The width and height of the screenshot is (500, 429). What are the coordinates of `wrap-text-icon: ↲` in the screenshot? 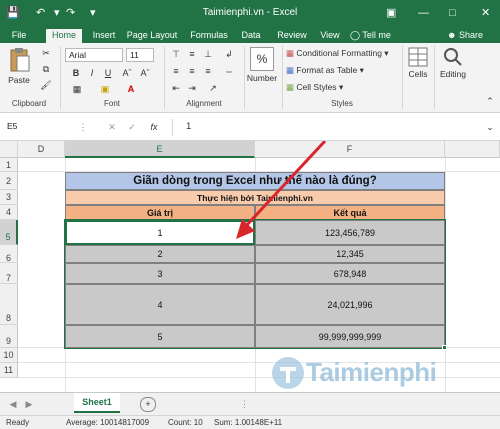 It's located at (229, 54).